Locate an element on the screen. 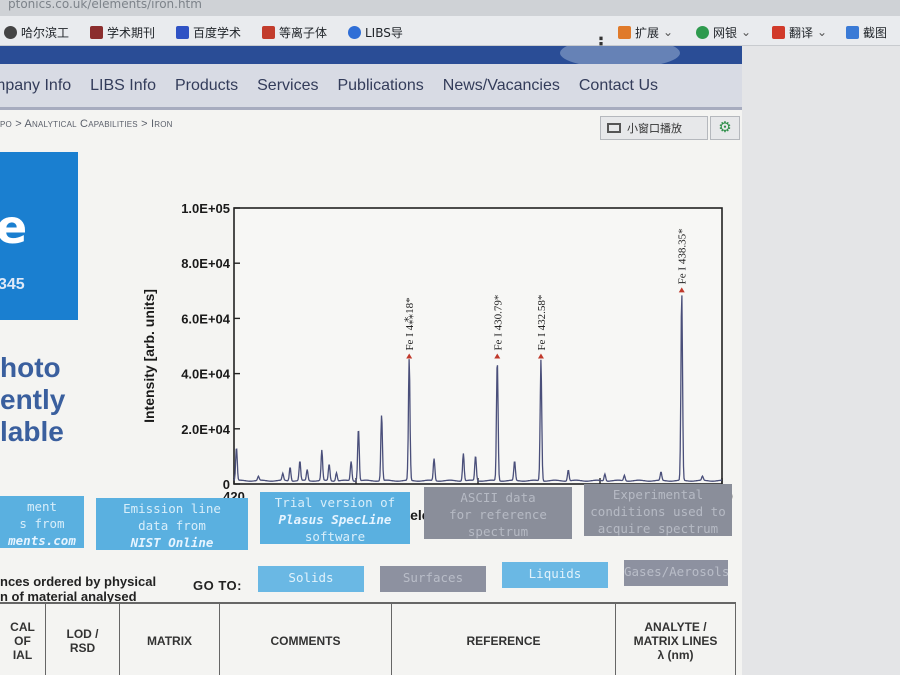  y-axis-label: Intensity [arb. units] is located at coordinates (149, 356).